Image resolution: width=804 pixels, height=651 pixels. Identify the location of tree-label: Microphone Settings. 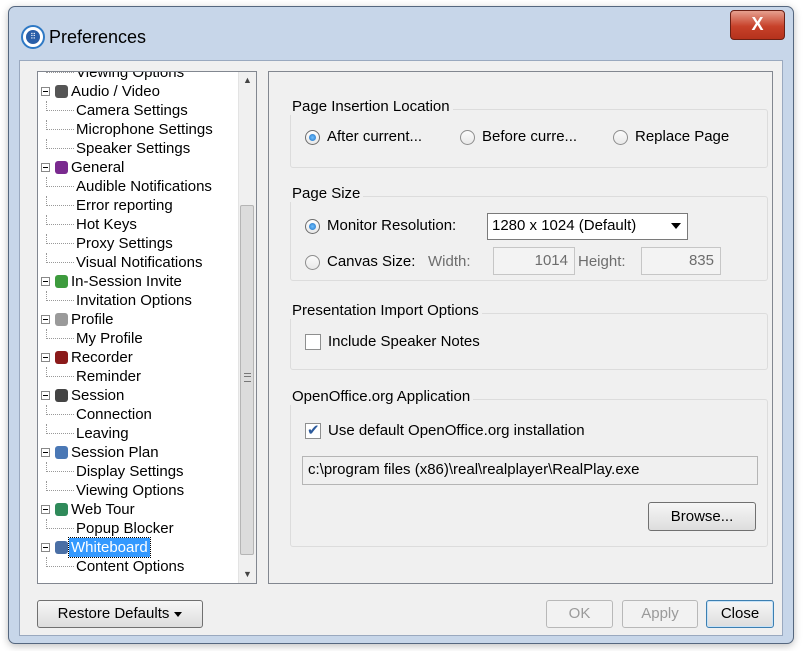
(144, 129).